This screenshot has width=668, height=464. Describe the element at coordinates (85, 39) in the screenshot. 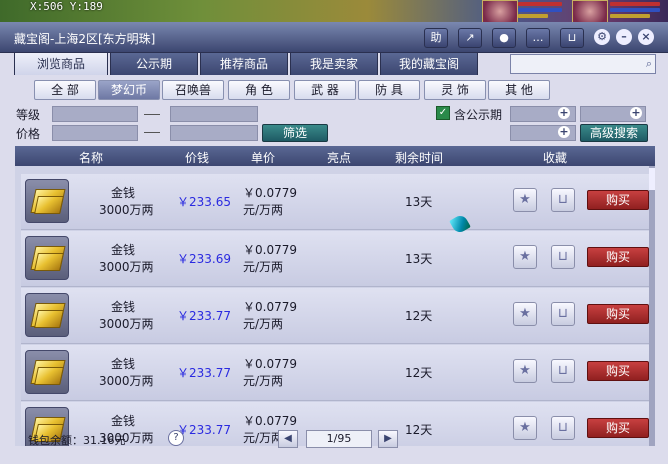

I see `window-title: 藏宝阁-上海2区[东方明珠]` at that location.